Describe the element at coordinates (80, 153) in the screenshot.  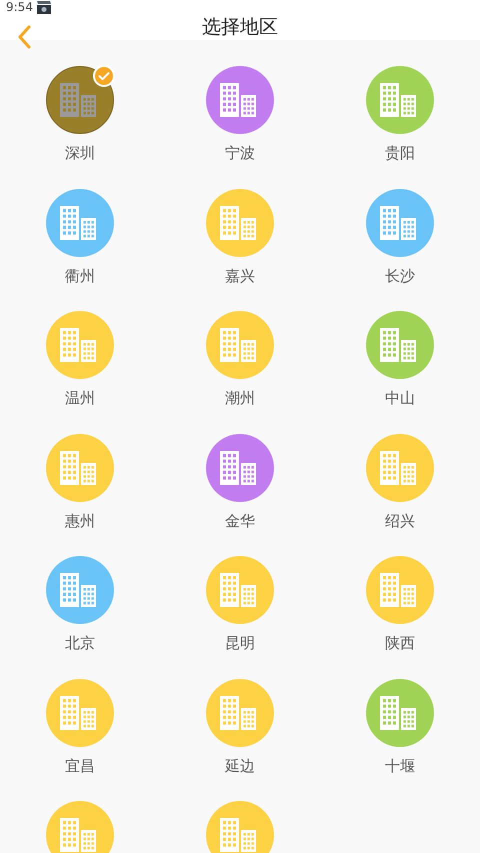
I see `region-name: 深圳` at that location.